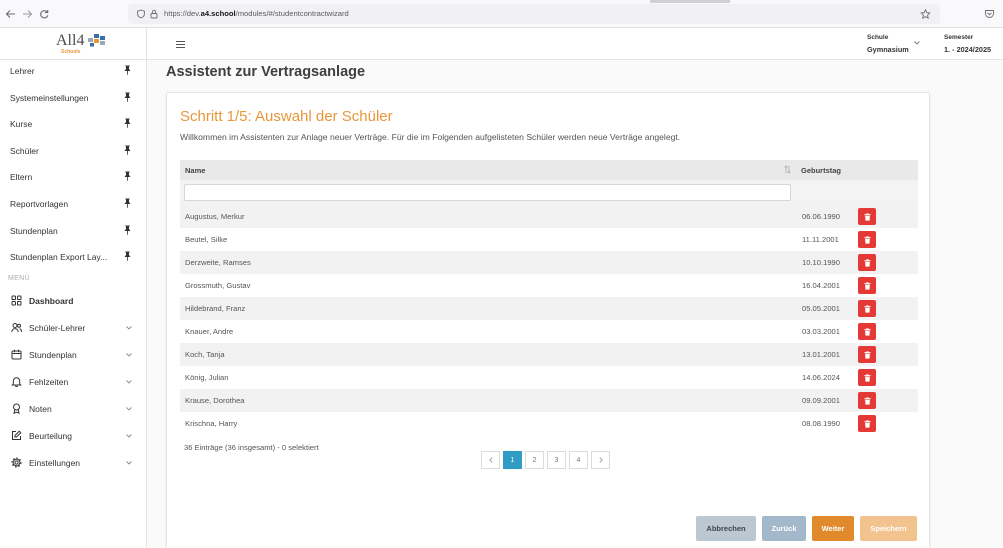 The width and height of the screenshot is (1003, 548). I want to click on hamburger-menu-icon, so click(180, 44).